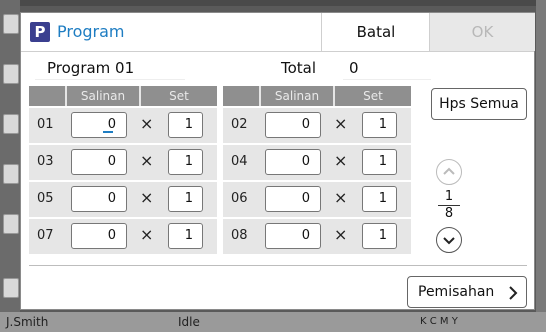 This screenshot has height=332, width=546. Describe the element at coordinates (45, 235) in the screenshot. I see `row-number: 07` at that location.